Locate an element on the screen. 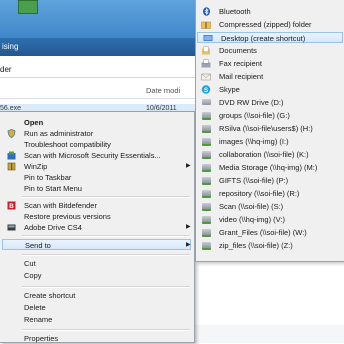 The width and height of the screenshot is (344, 344). menu-item-scan-bitdefender: B Scan with Bitdefender is located at coordinates (96, 205).